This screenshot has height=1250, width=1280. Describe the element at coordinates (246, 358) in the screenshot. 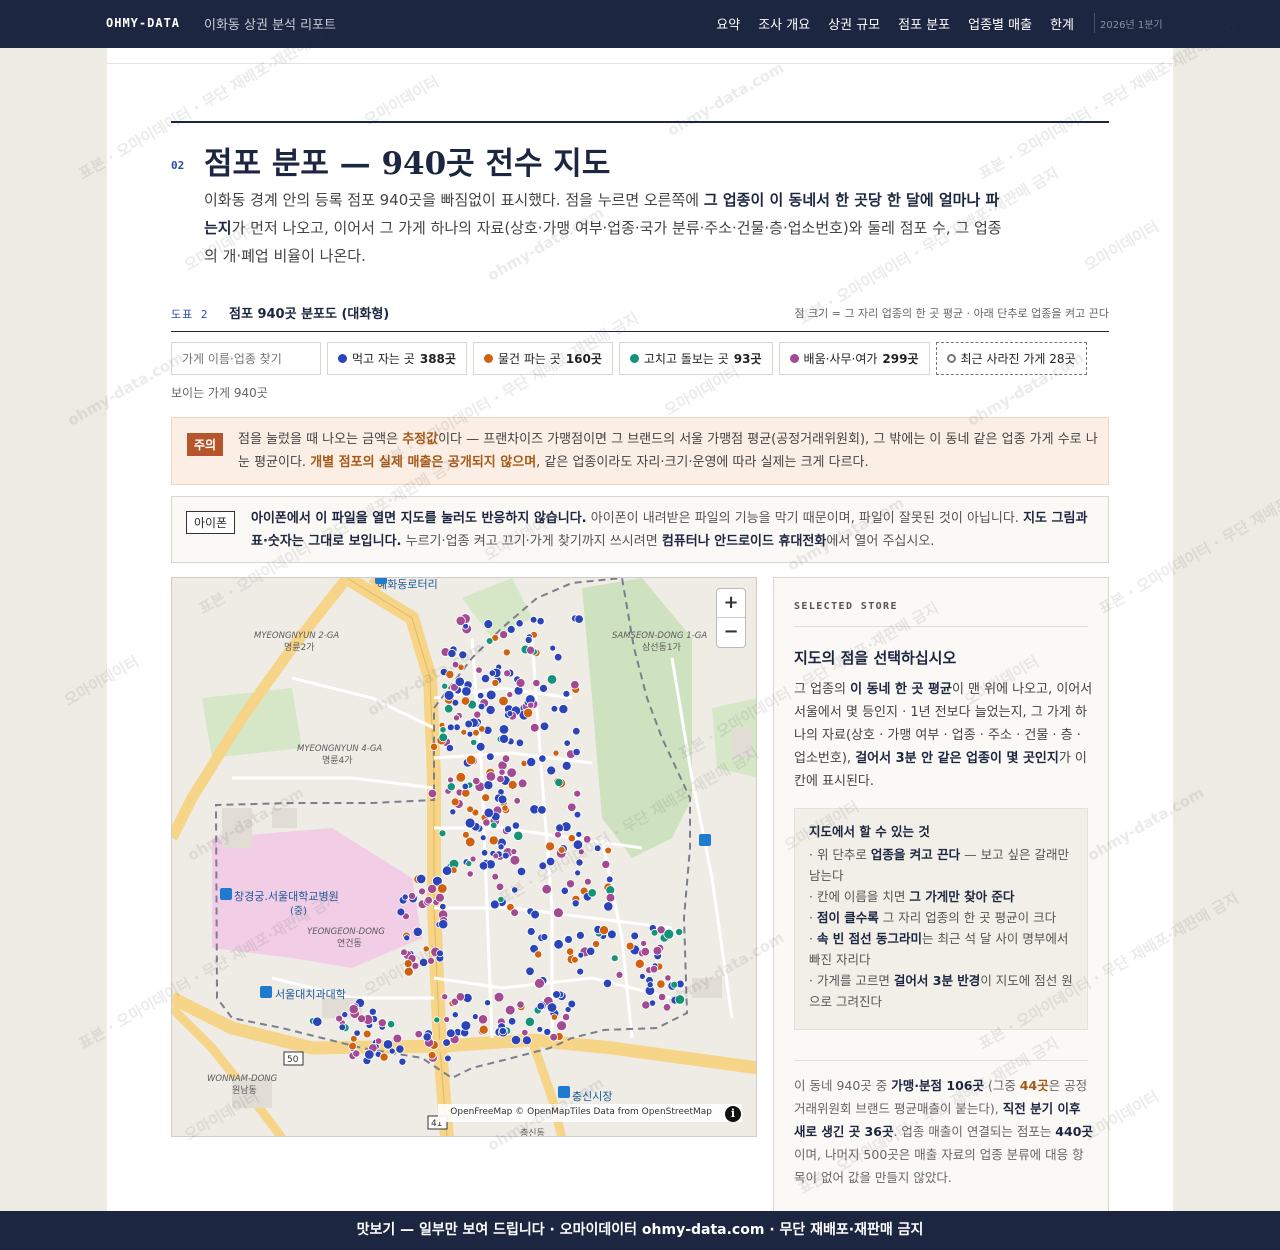

I see `store-search-input` at that location.